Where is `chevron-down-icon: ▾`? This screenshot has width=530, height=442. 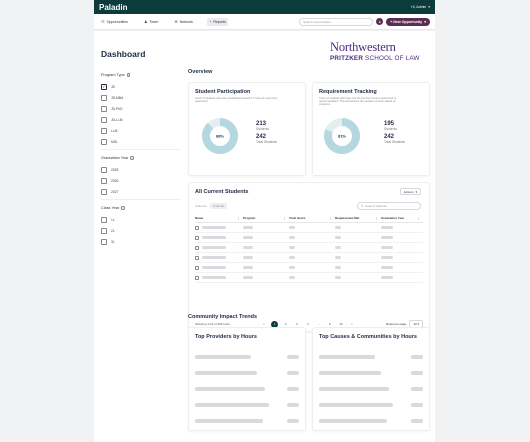 chevron-down-icon: ▾ is located at coordinates (425, 21).